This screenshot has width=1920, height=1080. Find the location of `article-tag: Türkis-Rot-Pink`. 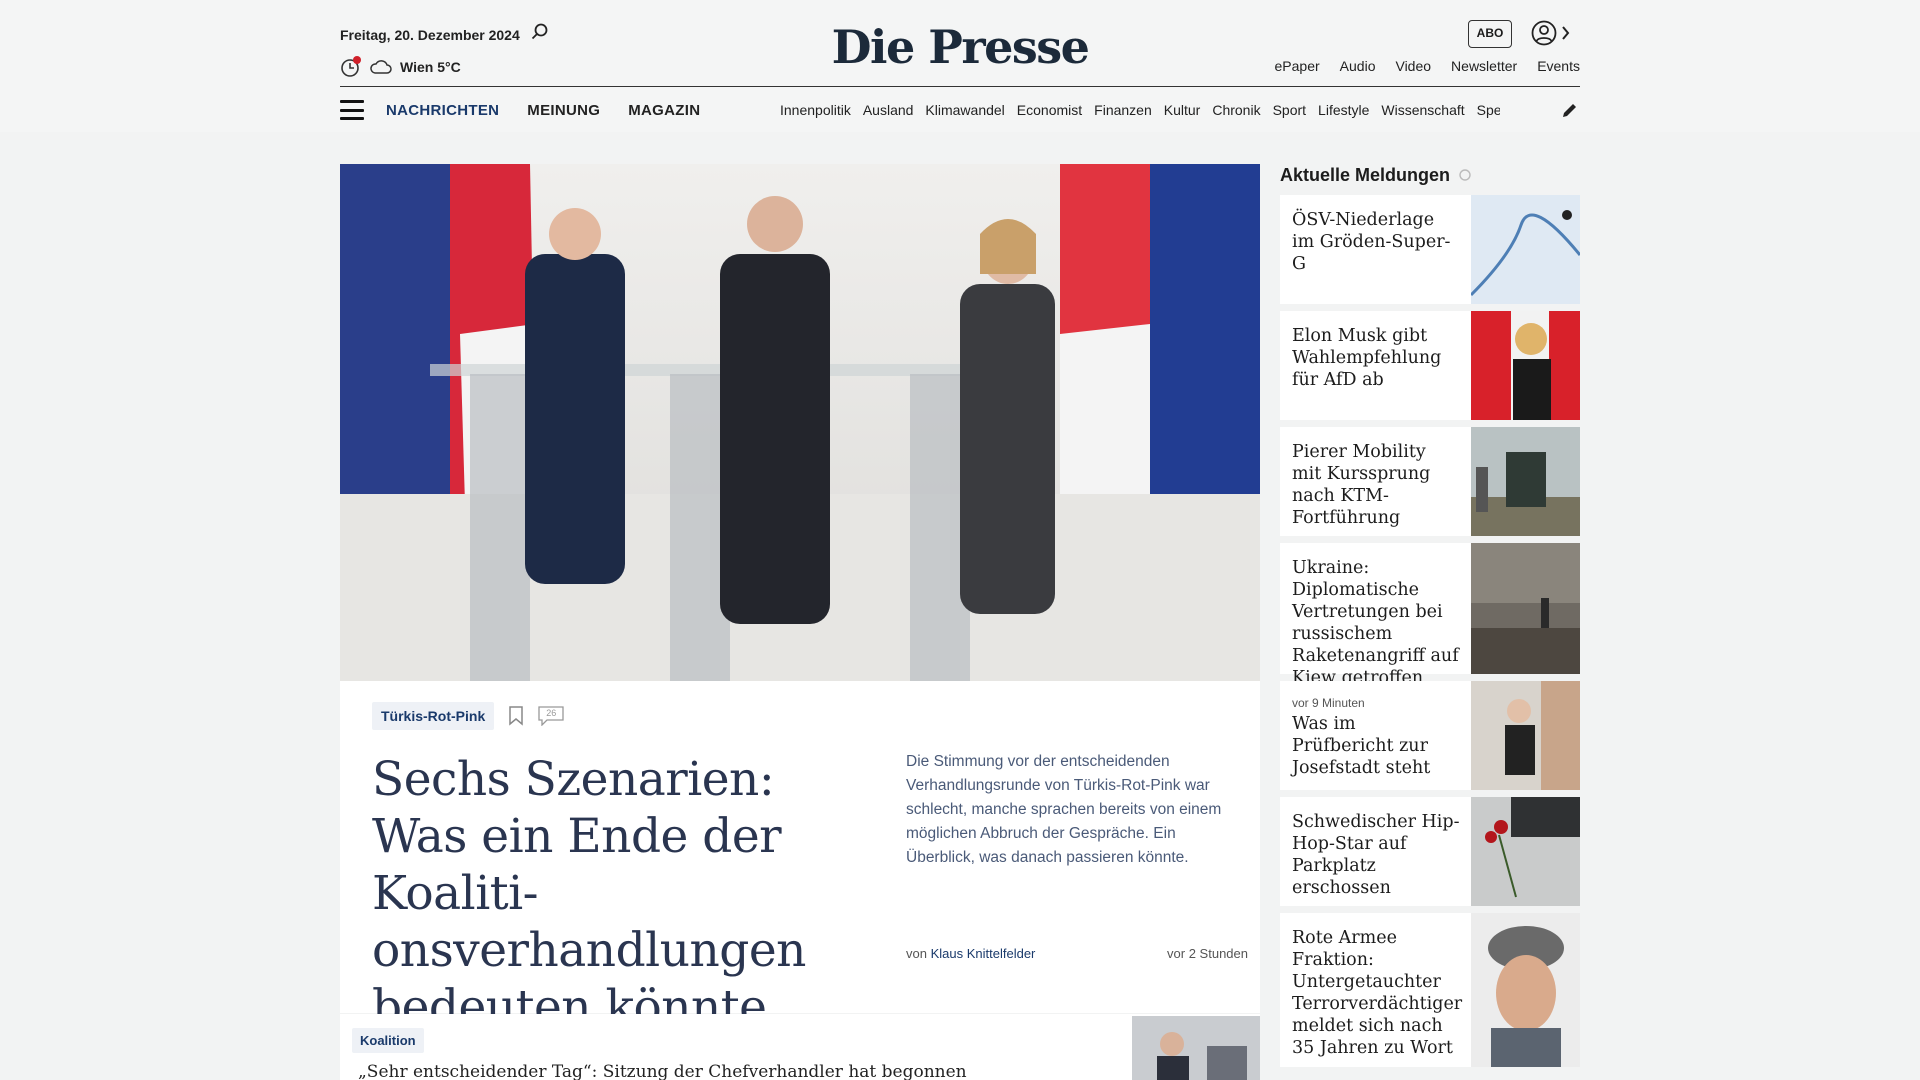

article-tag: Türkis-Rot-Pink is located at coordinates (433, 716).